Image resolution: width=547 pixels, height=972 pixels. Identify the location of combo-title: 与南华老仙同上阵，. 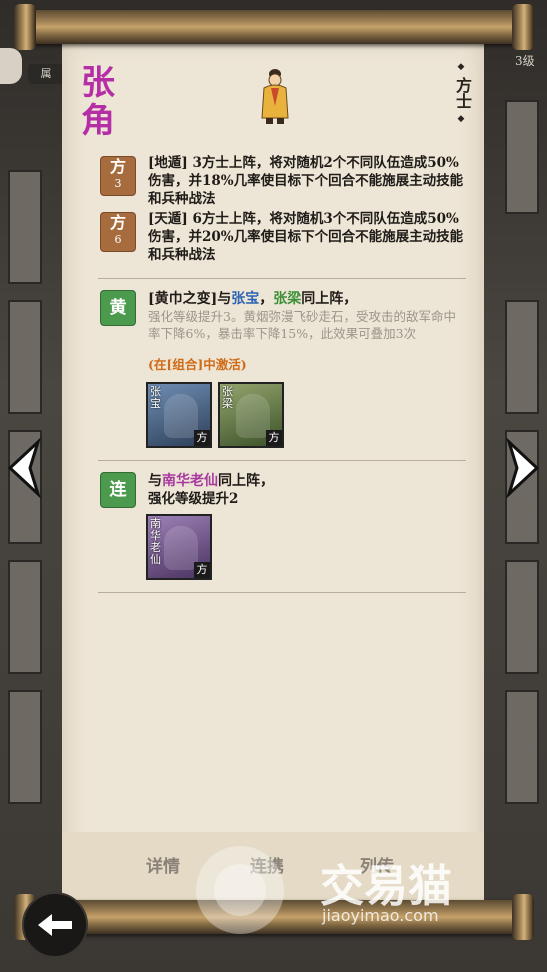
(211, 481).